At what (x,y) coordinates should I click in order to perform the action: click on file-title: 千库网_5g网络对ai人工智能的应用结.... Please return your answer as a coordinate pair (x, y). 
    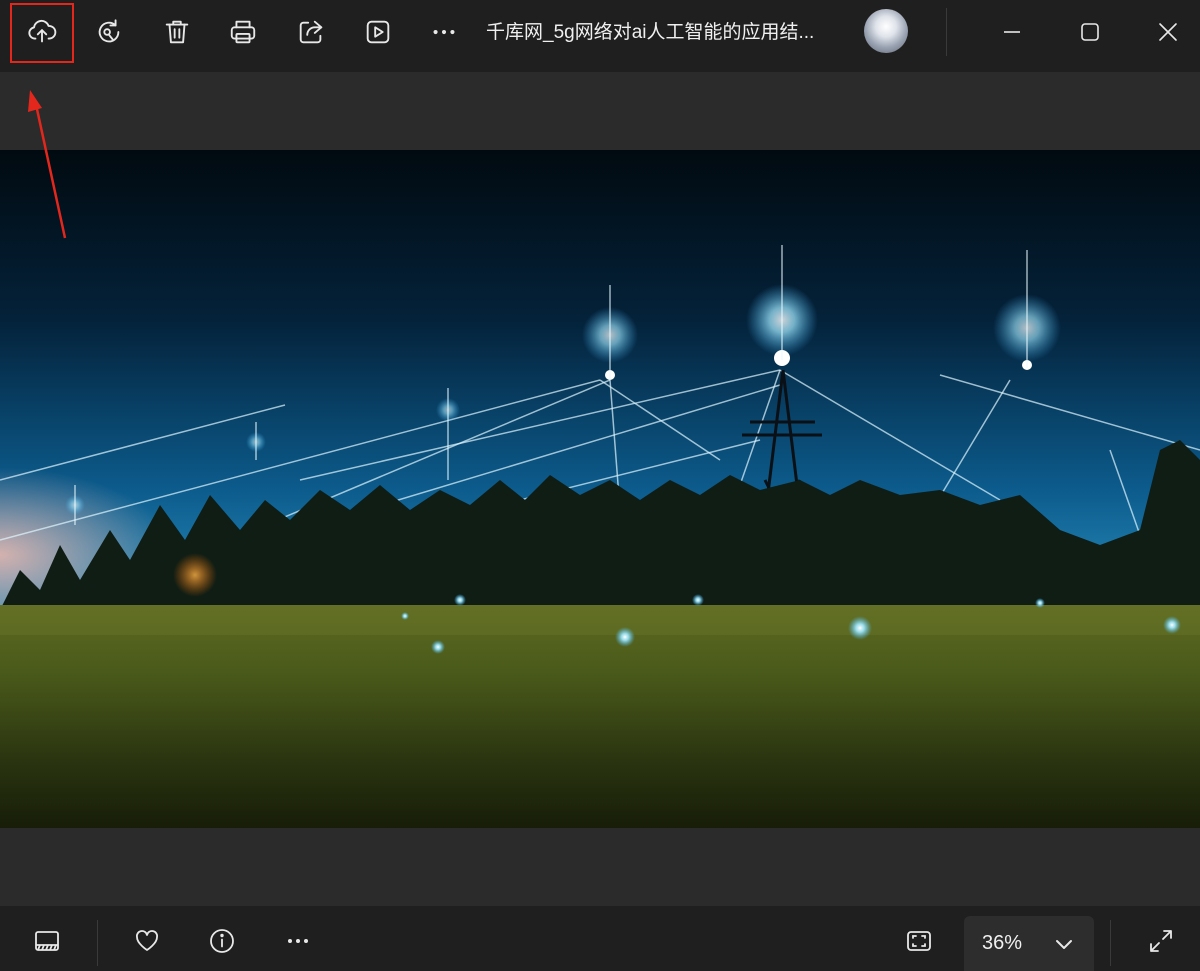
    Looking at the image, I should click on (650, 32).